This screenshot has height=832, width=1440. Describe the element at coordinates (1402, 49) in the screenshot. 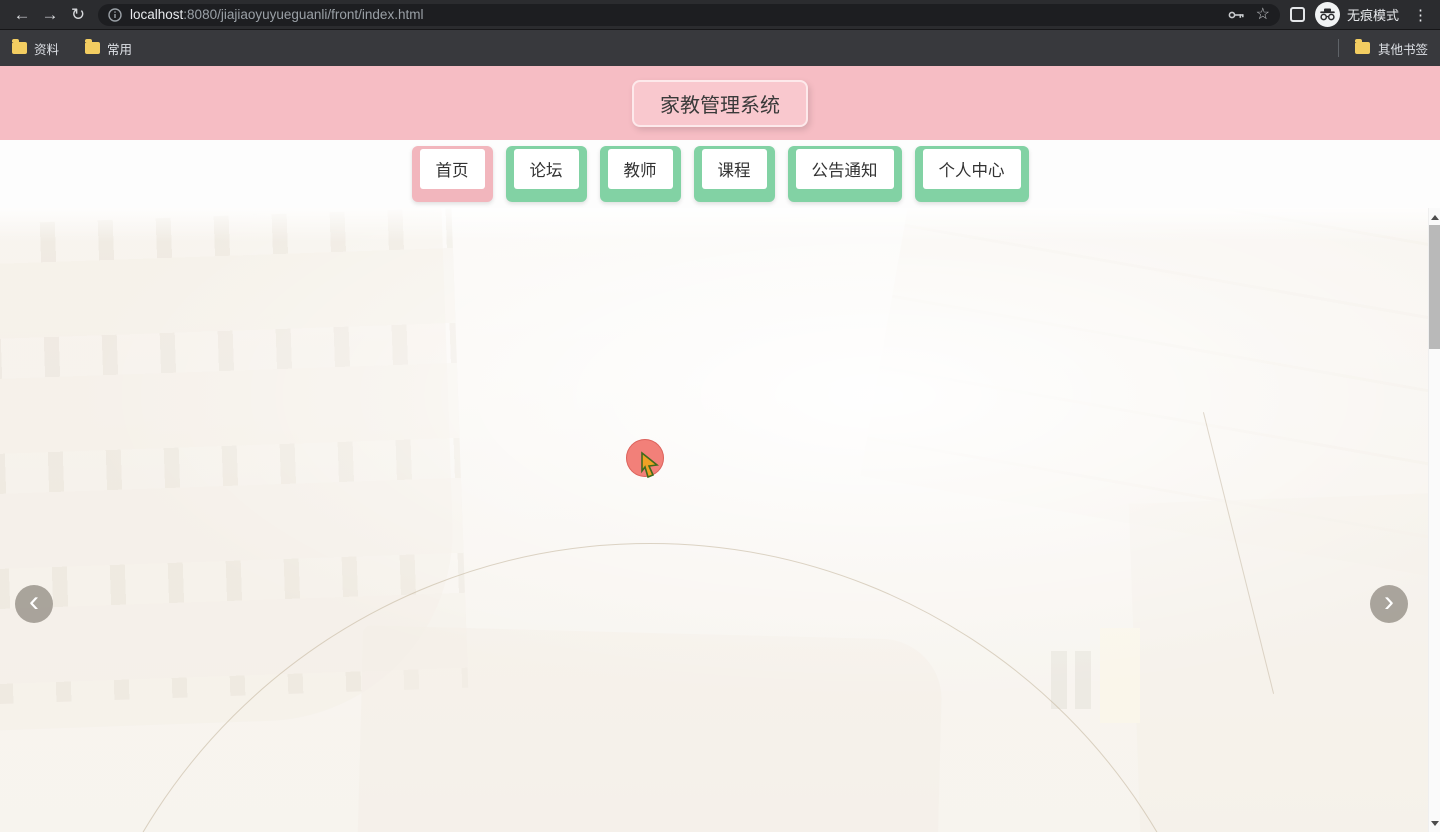

I see `other-bookmarks-label: 其他书签` at that location.